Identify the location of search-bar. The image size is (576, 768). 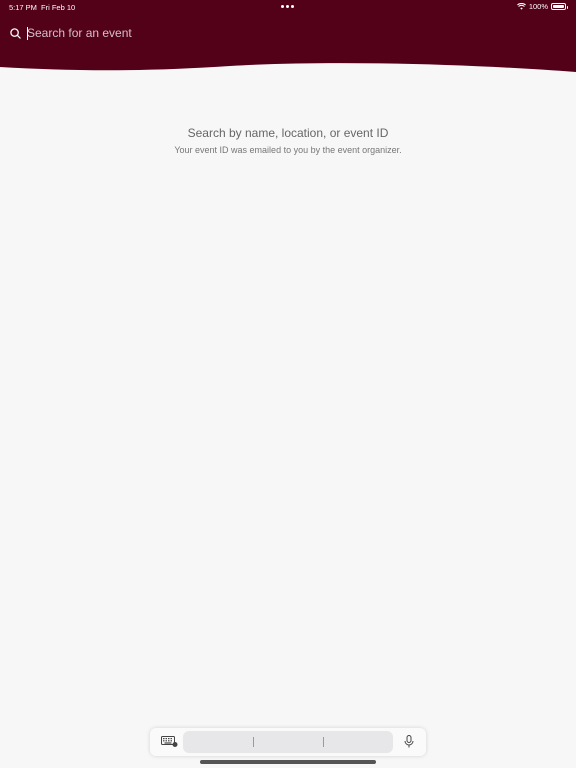
(258, 33).